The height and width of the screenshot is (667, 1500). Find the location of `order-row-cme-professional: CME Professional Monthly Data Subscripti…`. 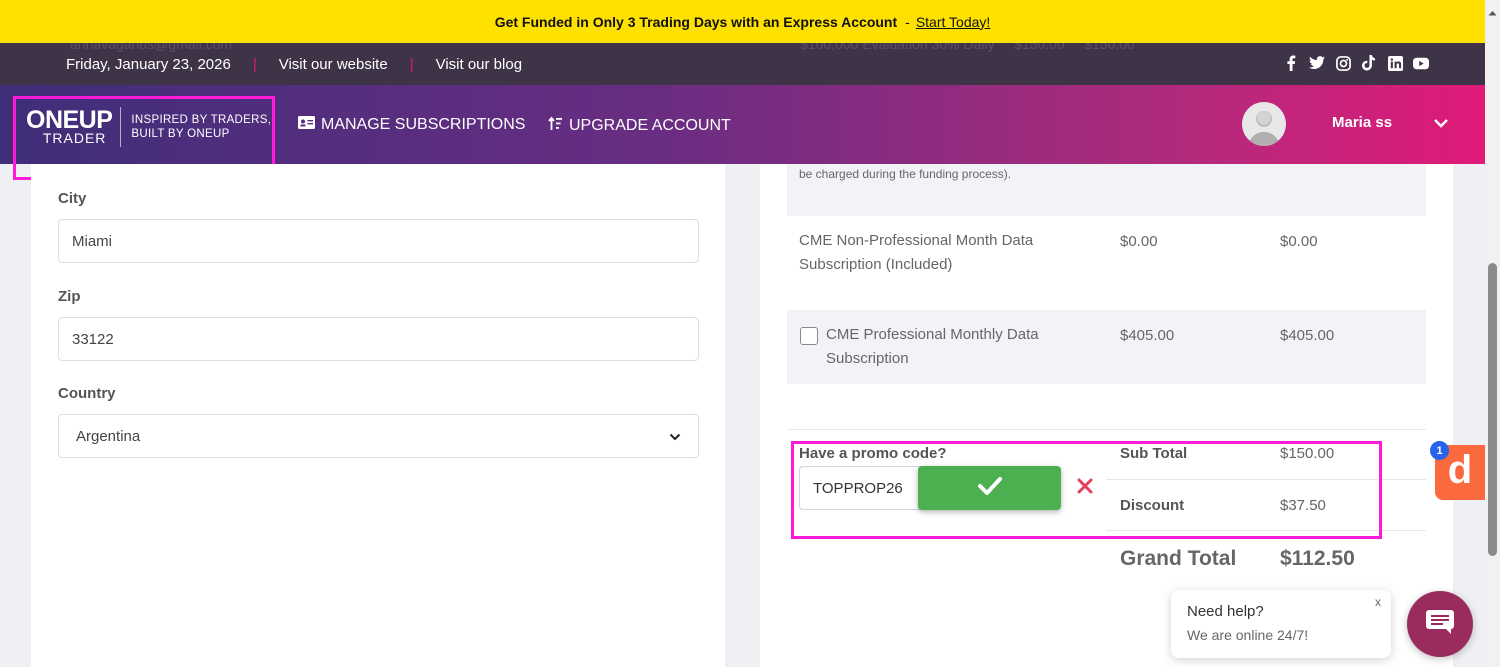

order-row-cme-professional: CME Professional Monthly Data Subscripti… is located at coordinates (1106, 347).